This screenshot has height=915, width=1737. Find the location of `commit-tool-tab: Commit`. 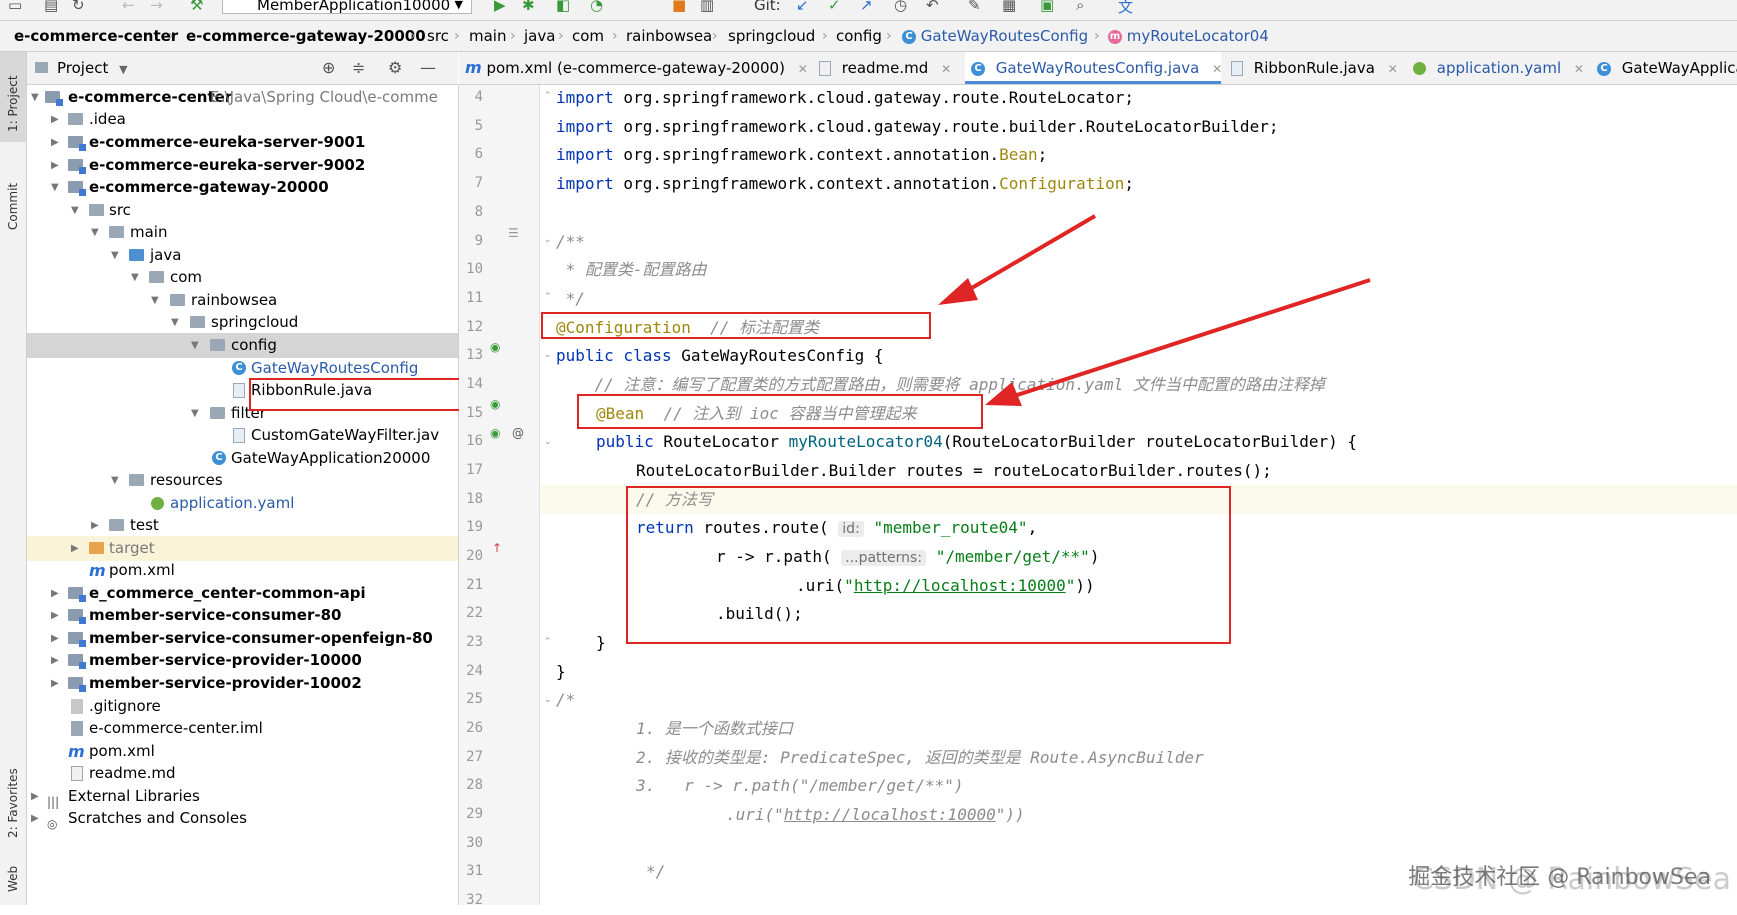

commit-tool-tab: Commit is located at coordinates (13, 204).